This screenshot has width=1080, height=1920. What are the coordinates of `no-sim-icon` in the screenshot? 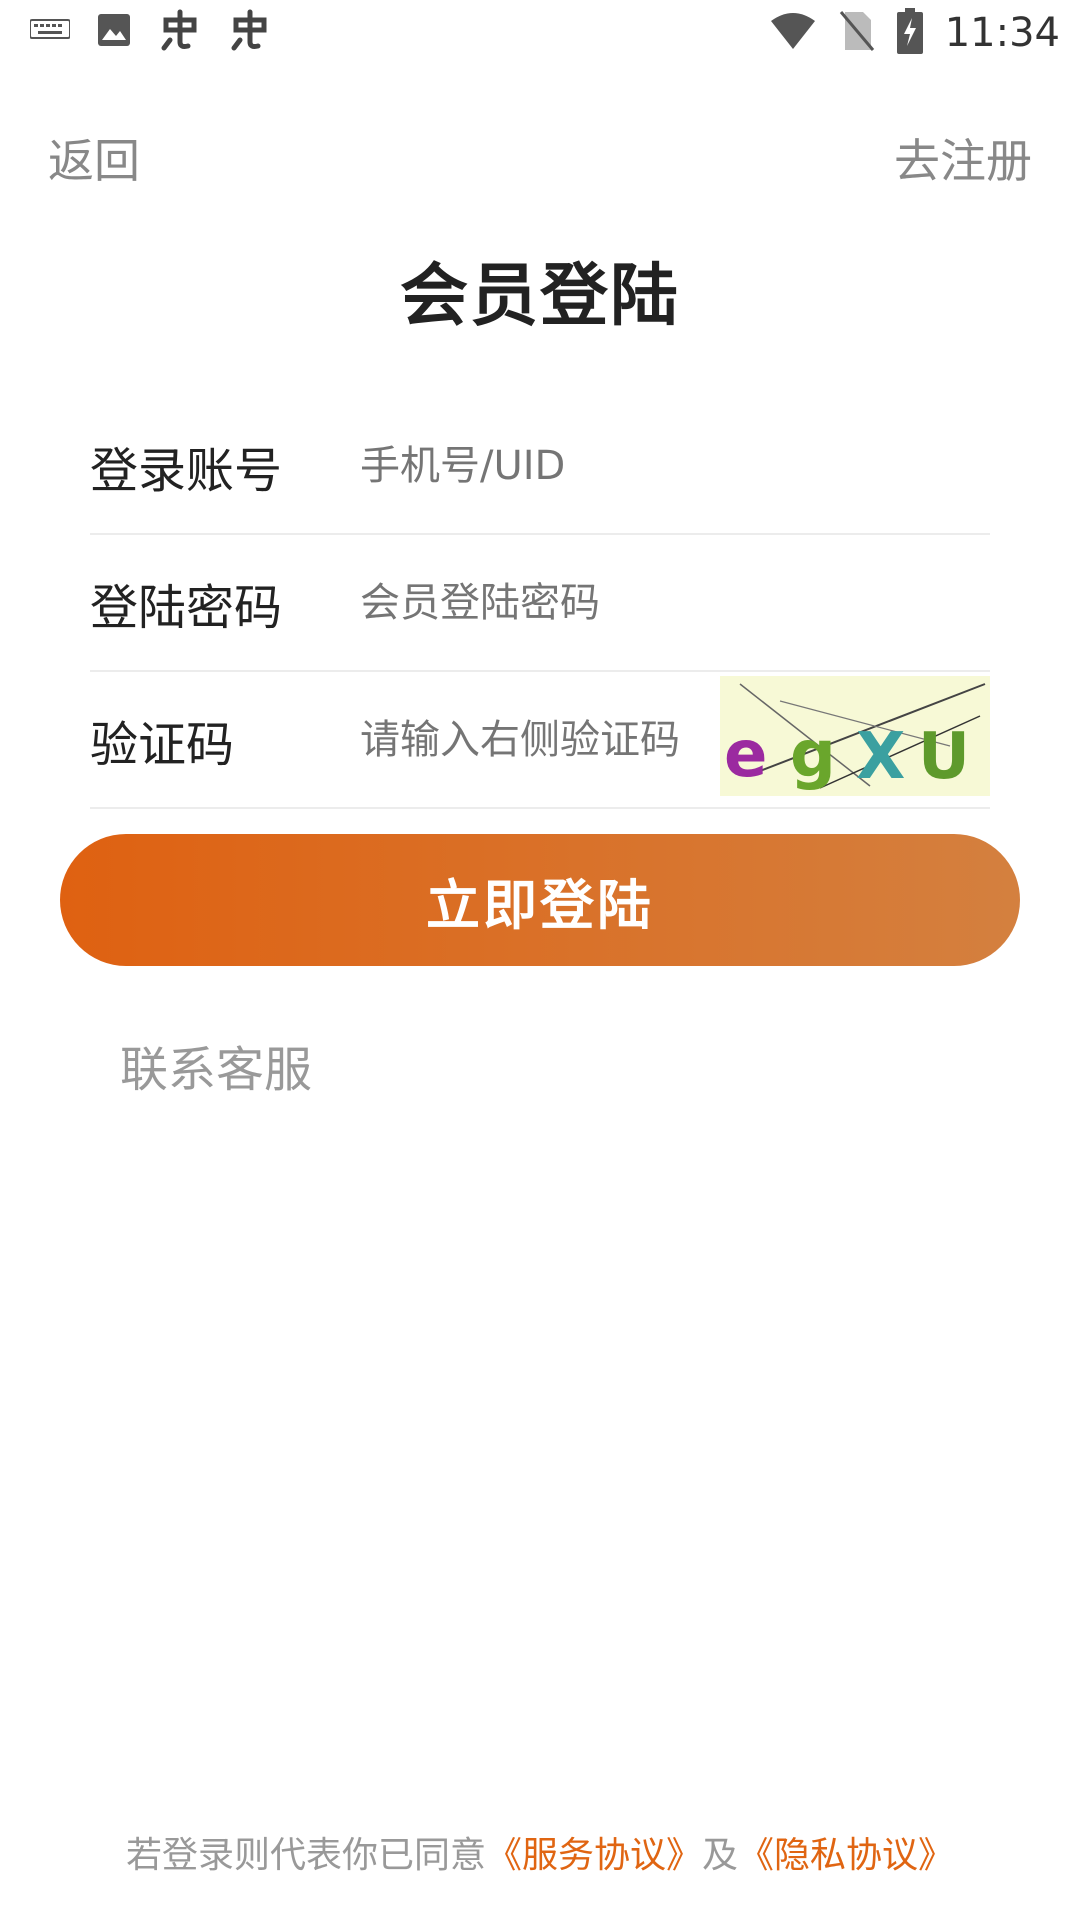 It's located at (857, 33).